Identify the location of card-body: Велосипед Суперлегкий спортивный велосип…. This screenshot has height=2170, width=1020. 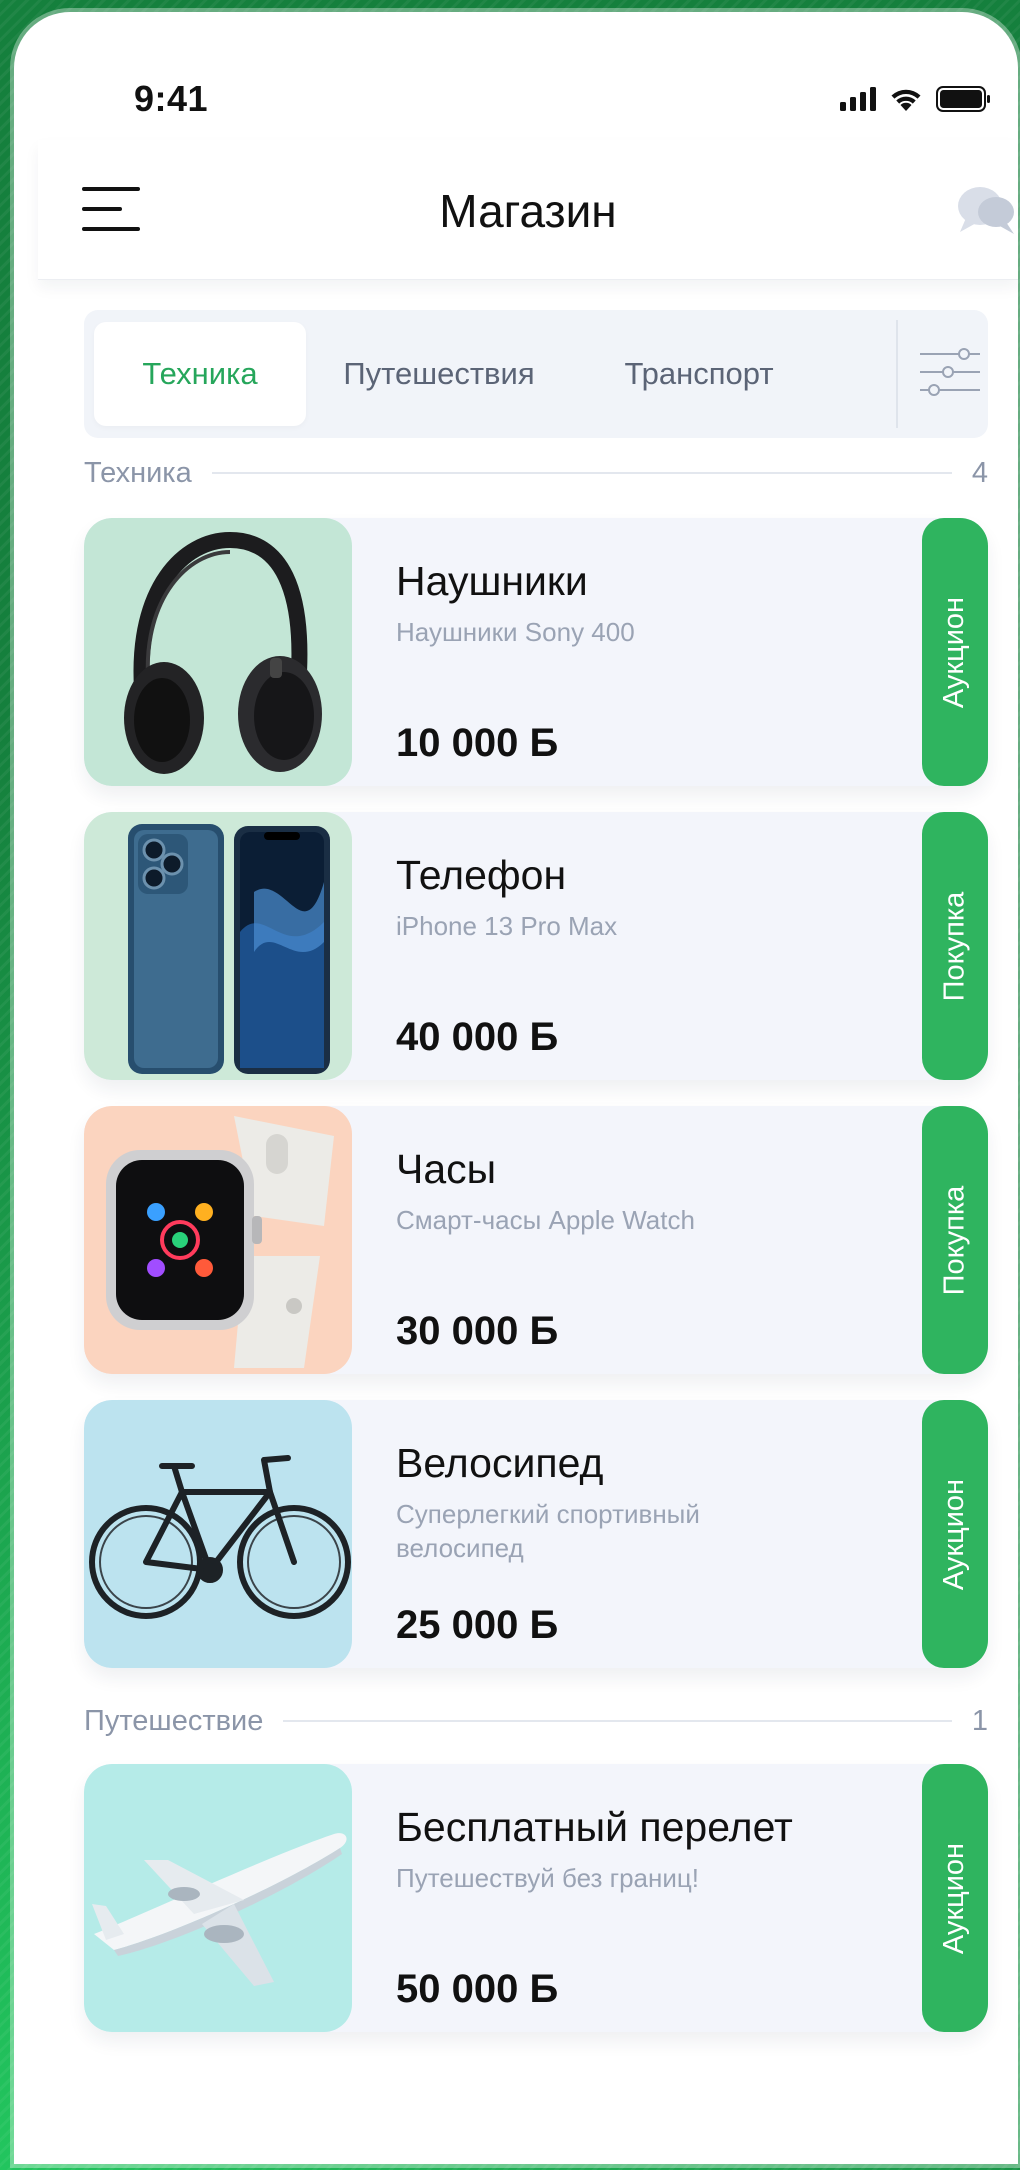
(647, 1502).